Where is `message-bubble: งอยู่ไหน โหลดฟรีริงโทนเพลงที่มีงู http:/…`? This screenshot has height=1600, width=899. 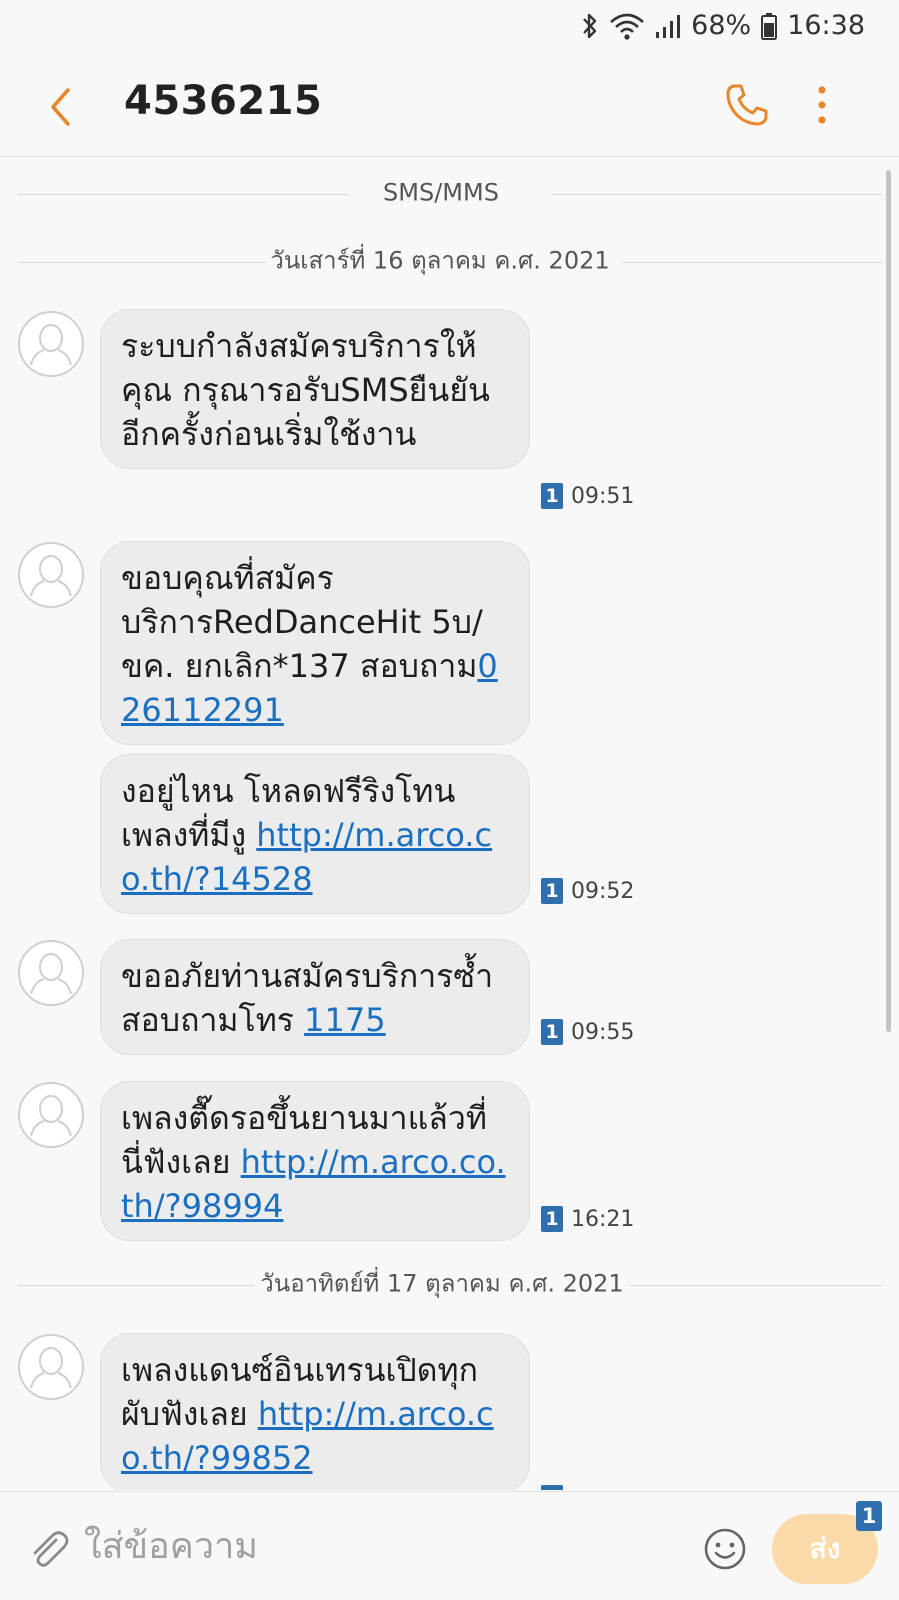
message-bubble: งอยู่ไหน โหลดฟรีริงโทนเพลงที่มีงู http:/… is located at coordinates (315, 834).